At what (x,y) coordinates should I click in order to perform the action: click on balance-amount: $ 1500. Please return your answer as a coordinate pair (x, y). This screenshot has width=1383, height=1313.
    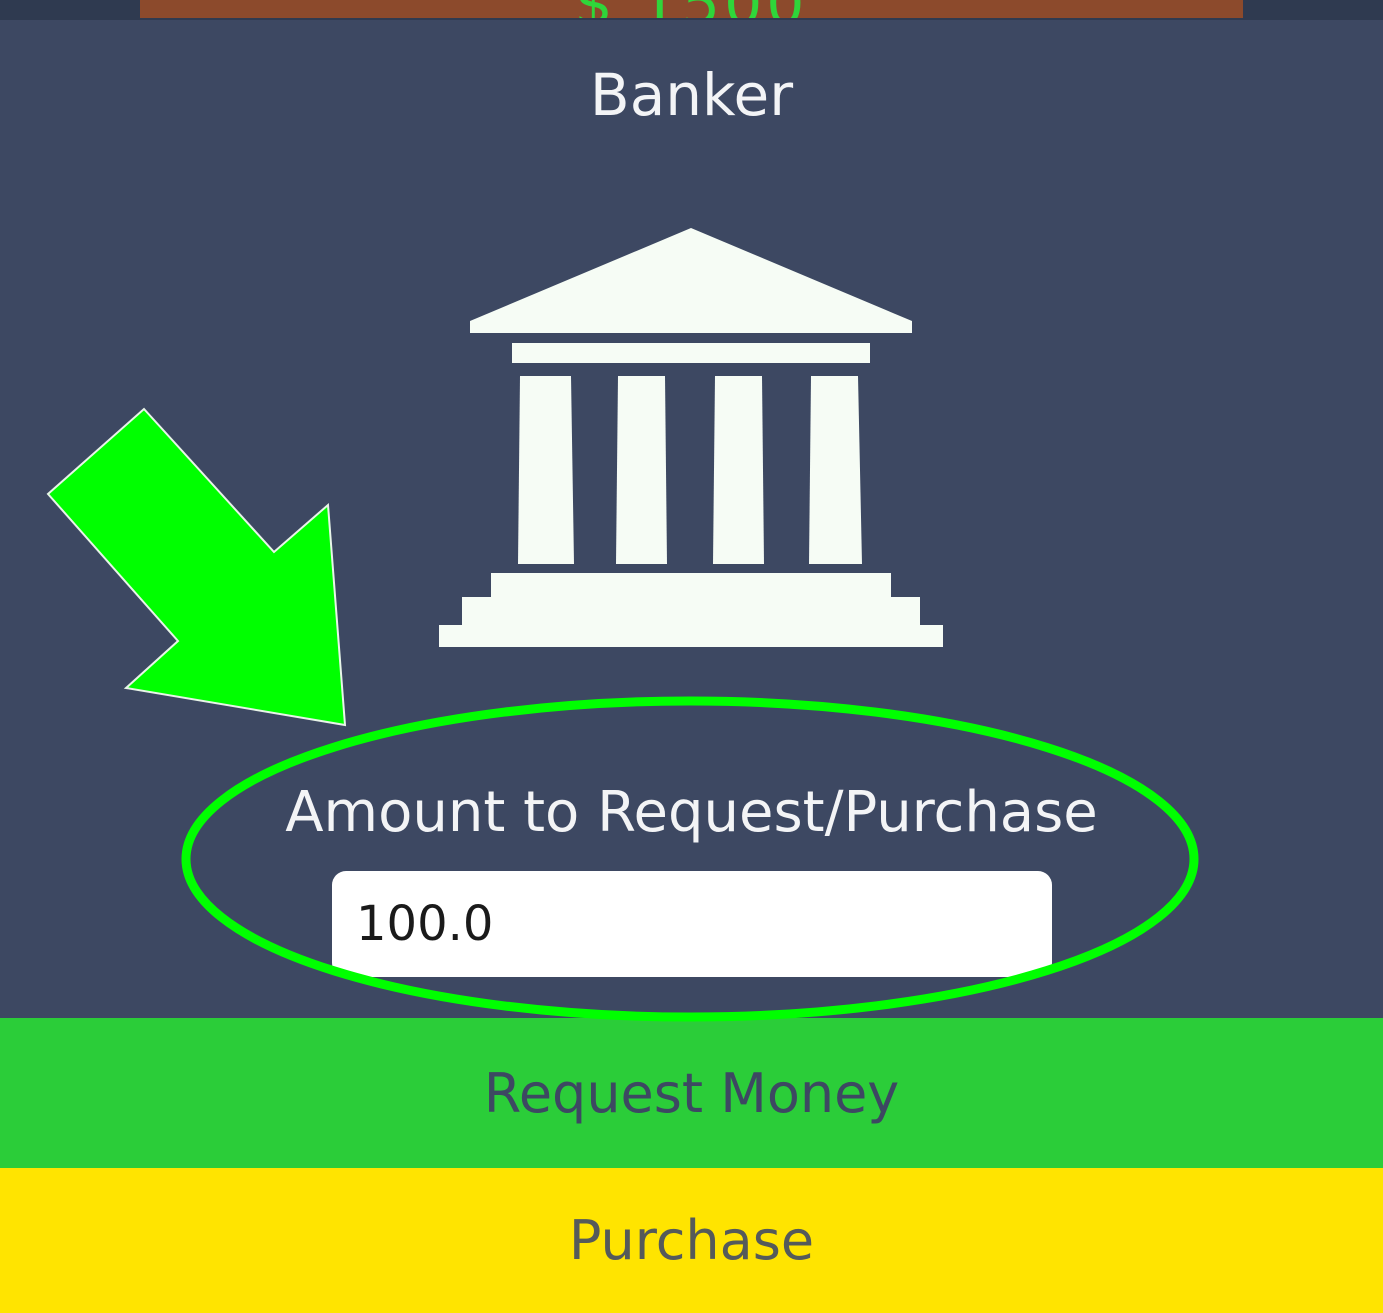
    Looking at the image, I should click on (691, 9).